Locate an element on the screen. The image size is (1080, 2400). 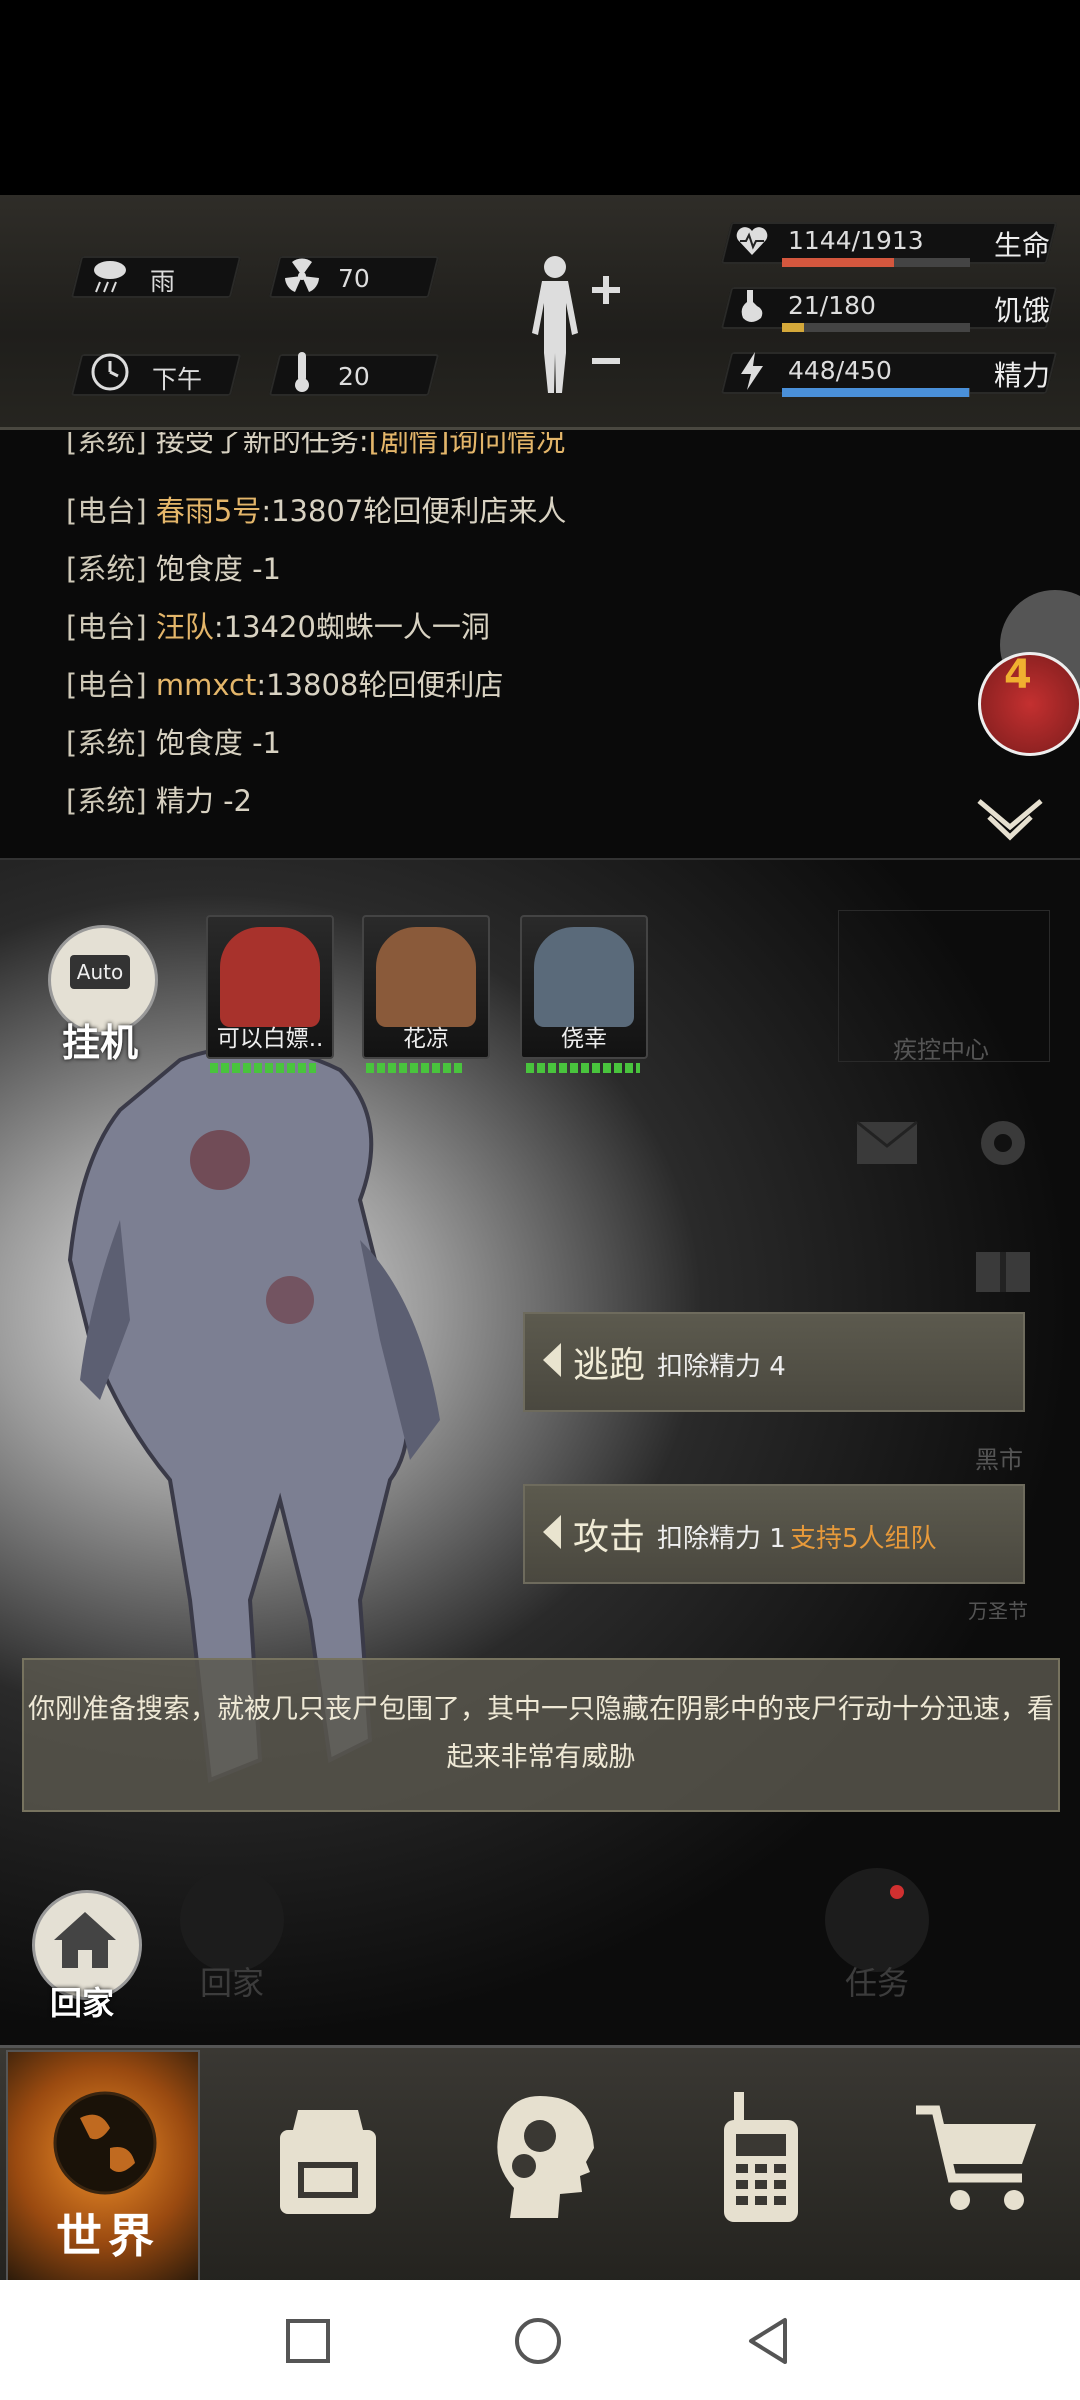
floating-badge-count: 4 is located at coordinates (1018, 675).